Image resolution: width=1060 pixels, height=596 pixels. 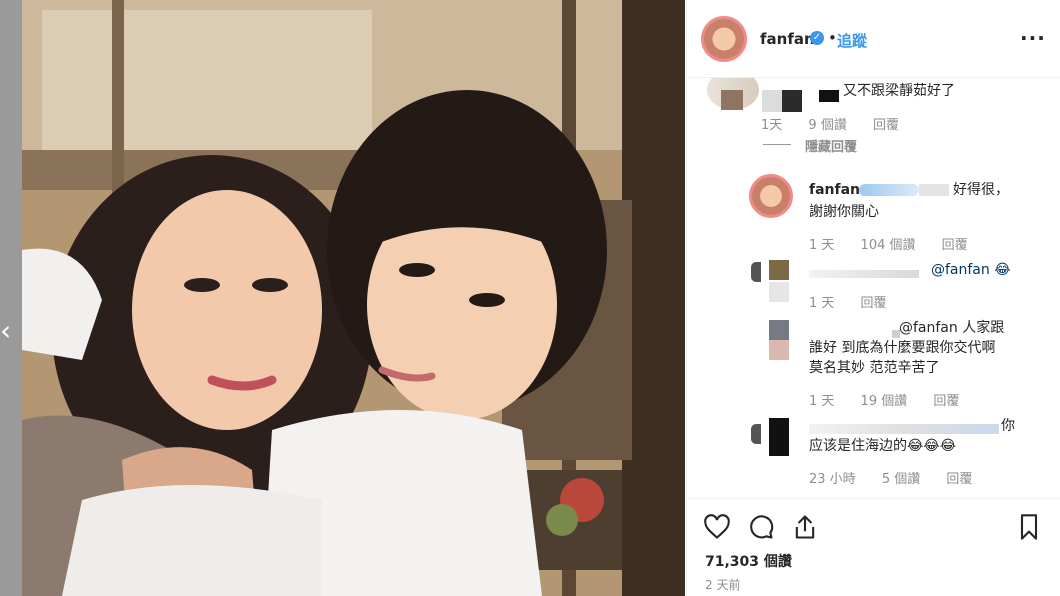 What do you see at coordinates (11, 298) in the screenshot?
I see `modal-backdrop: ‹` at bounding box center [11, 298].